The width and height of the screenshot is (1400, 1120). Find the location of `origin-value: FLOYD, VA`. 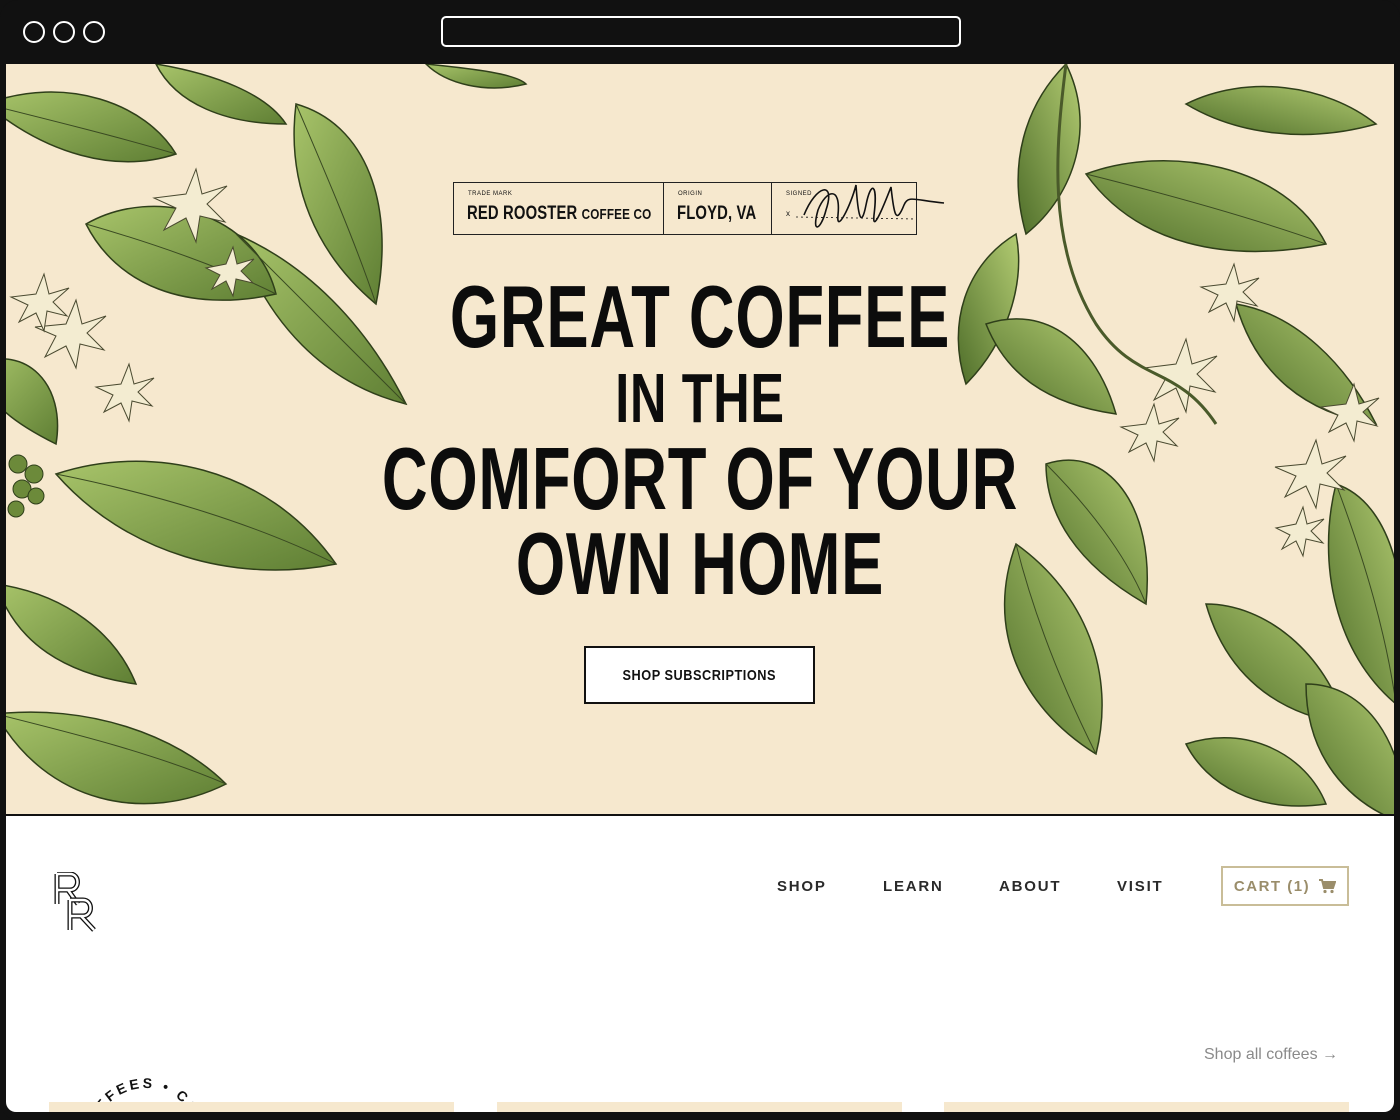

origin-value: FLOYD, VA is located at coordinates (717, 213).